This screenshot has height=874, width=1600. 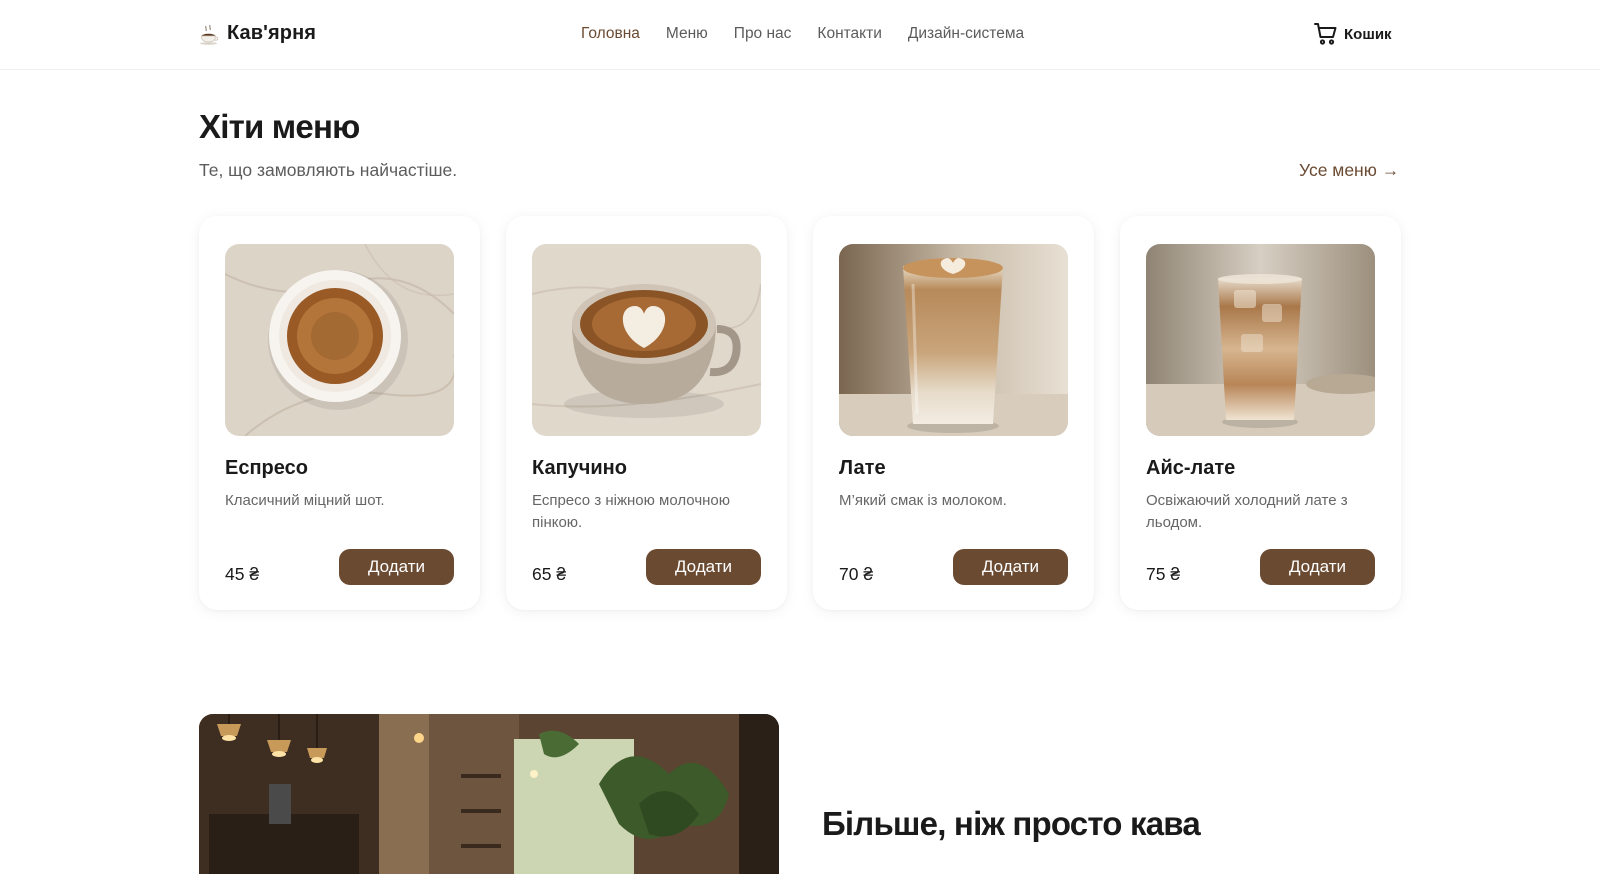 What do you see at coordinates (549, 574) in the screenshot?
I see `product-price: 65 ₴` at bounding box center [549, 574].